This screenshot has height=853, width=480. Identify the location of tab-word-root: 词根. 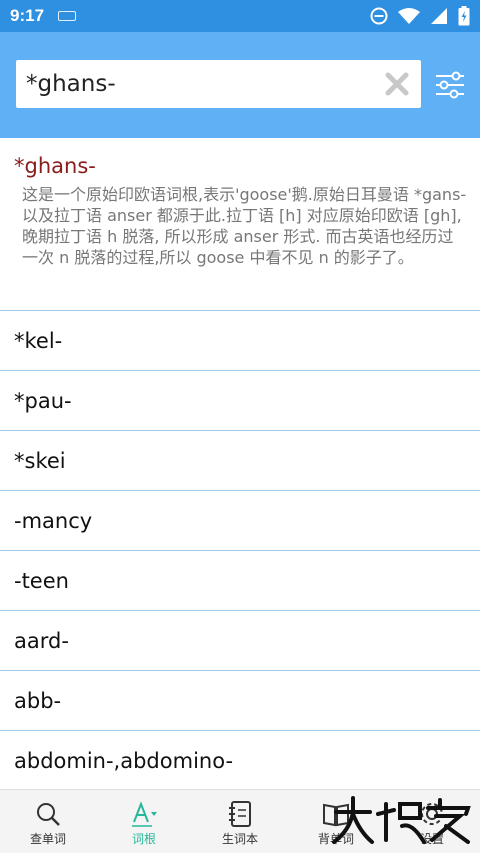
(144, 821).